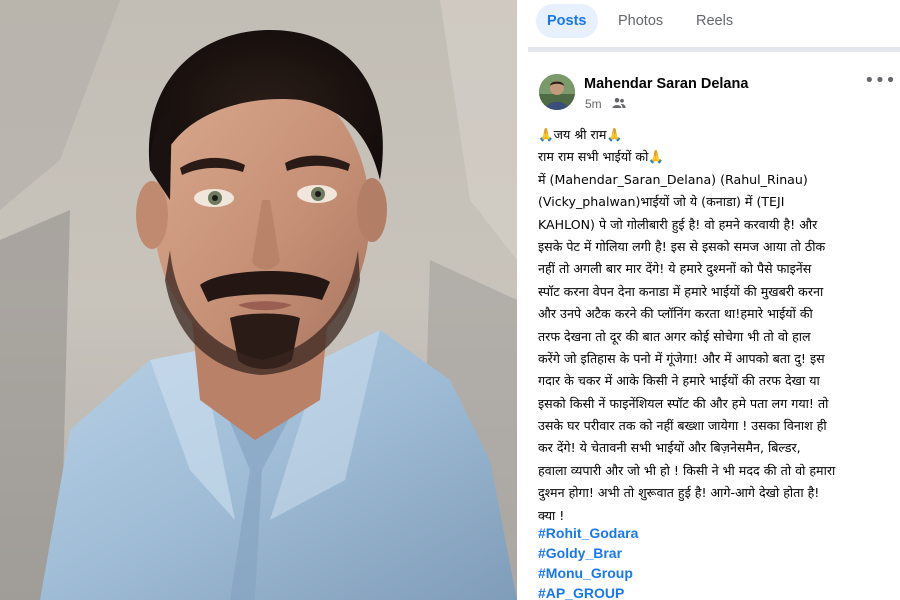 Image resolution: width=900 pixels, height=600 pixels. Describe the element at coordinates (588, 591) in the screenshot. I see `hashtag-link: #AP_GROUP` at that location.